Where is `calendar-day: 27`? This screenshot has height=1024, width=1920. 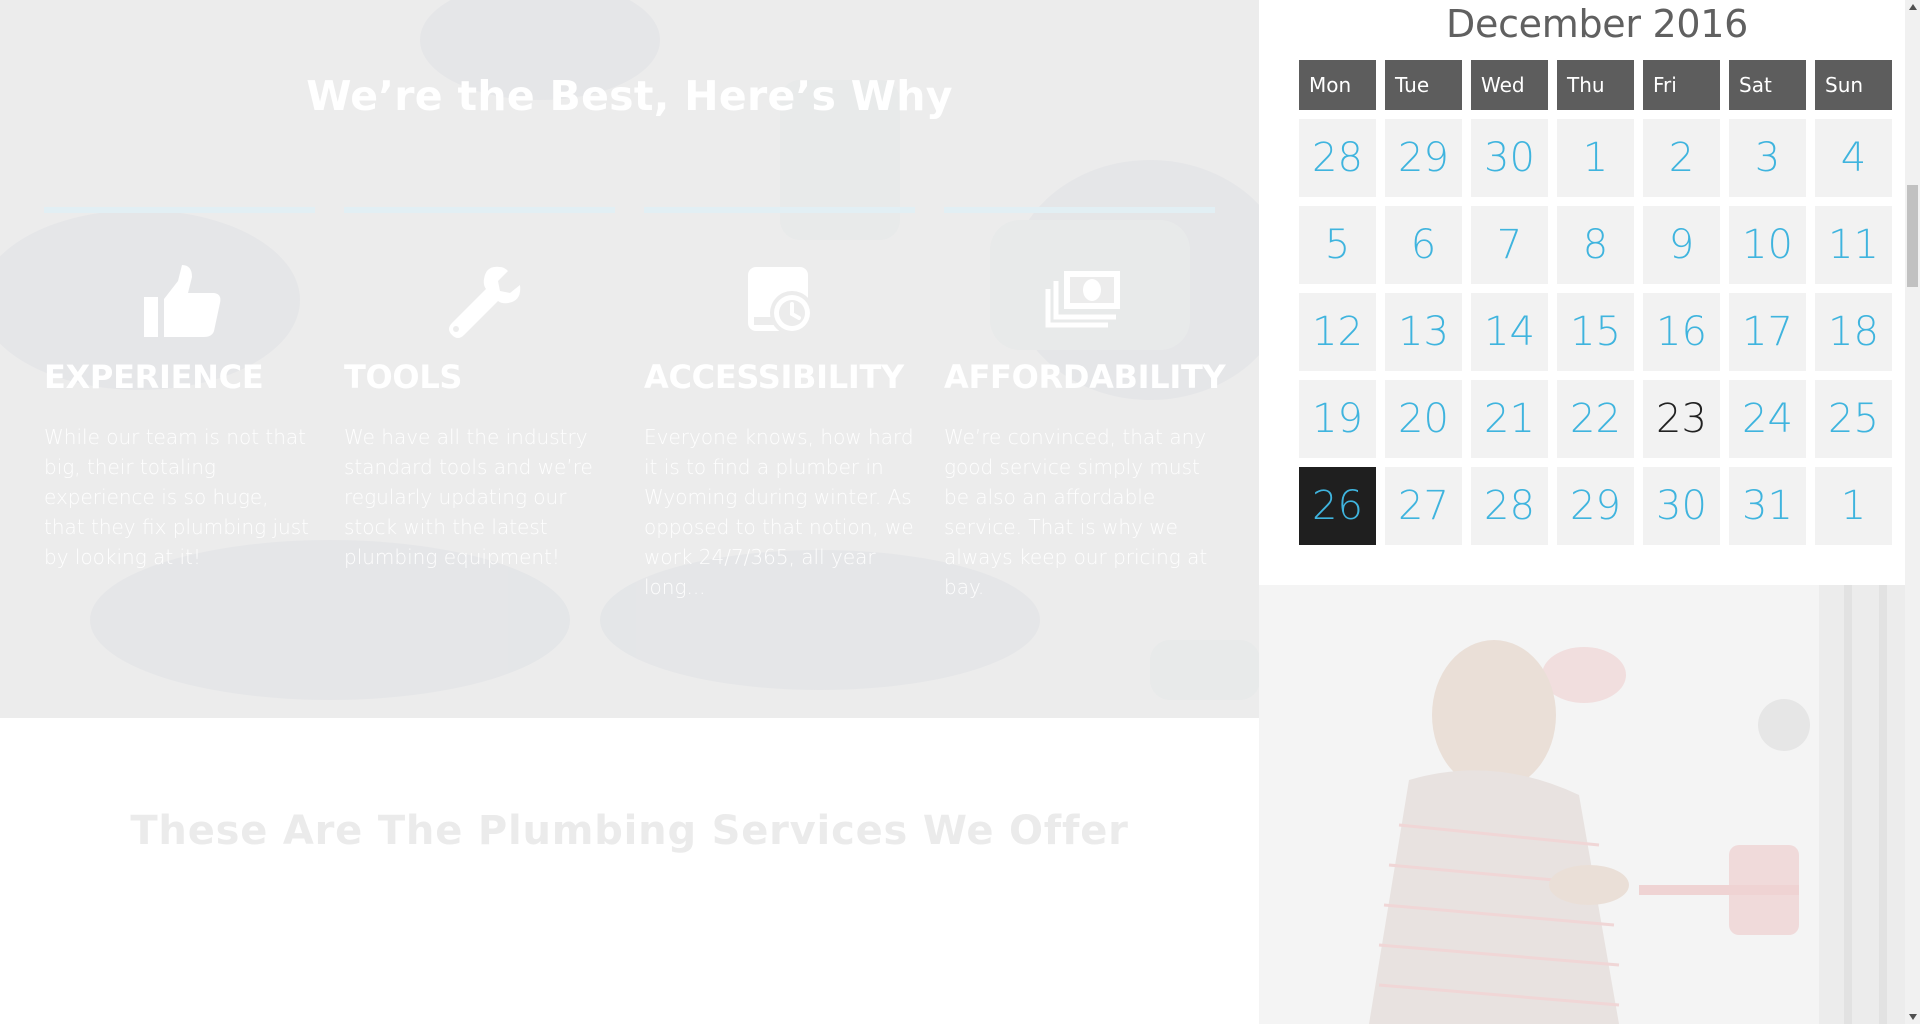
calendar-day: 27 is located at coordinates (1423, 506).